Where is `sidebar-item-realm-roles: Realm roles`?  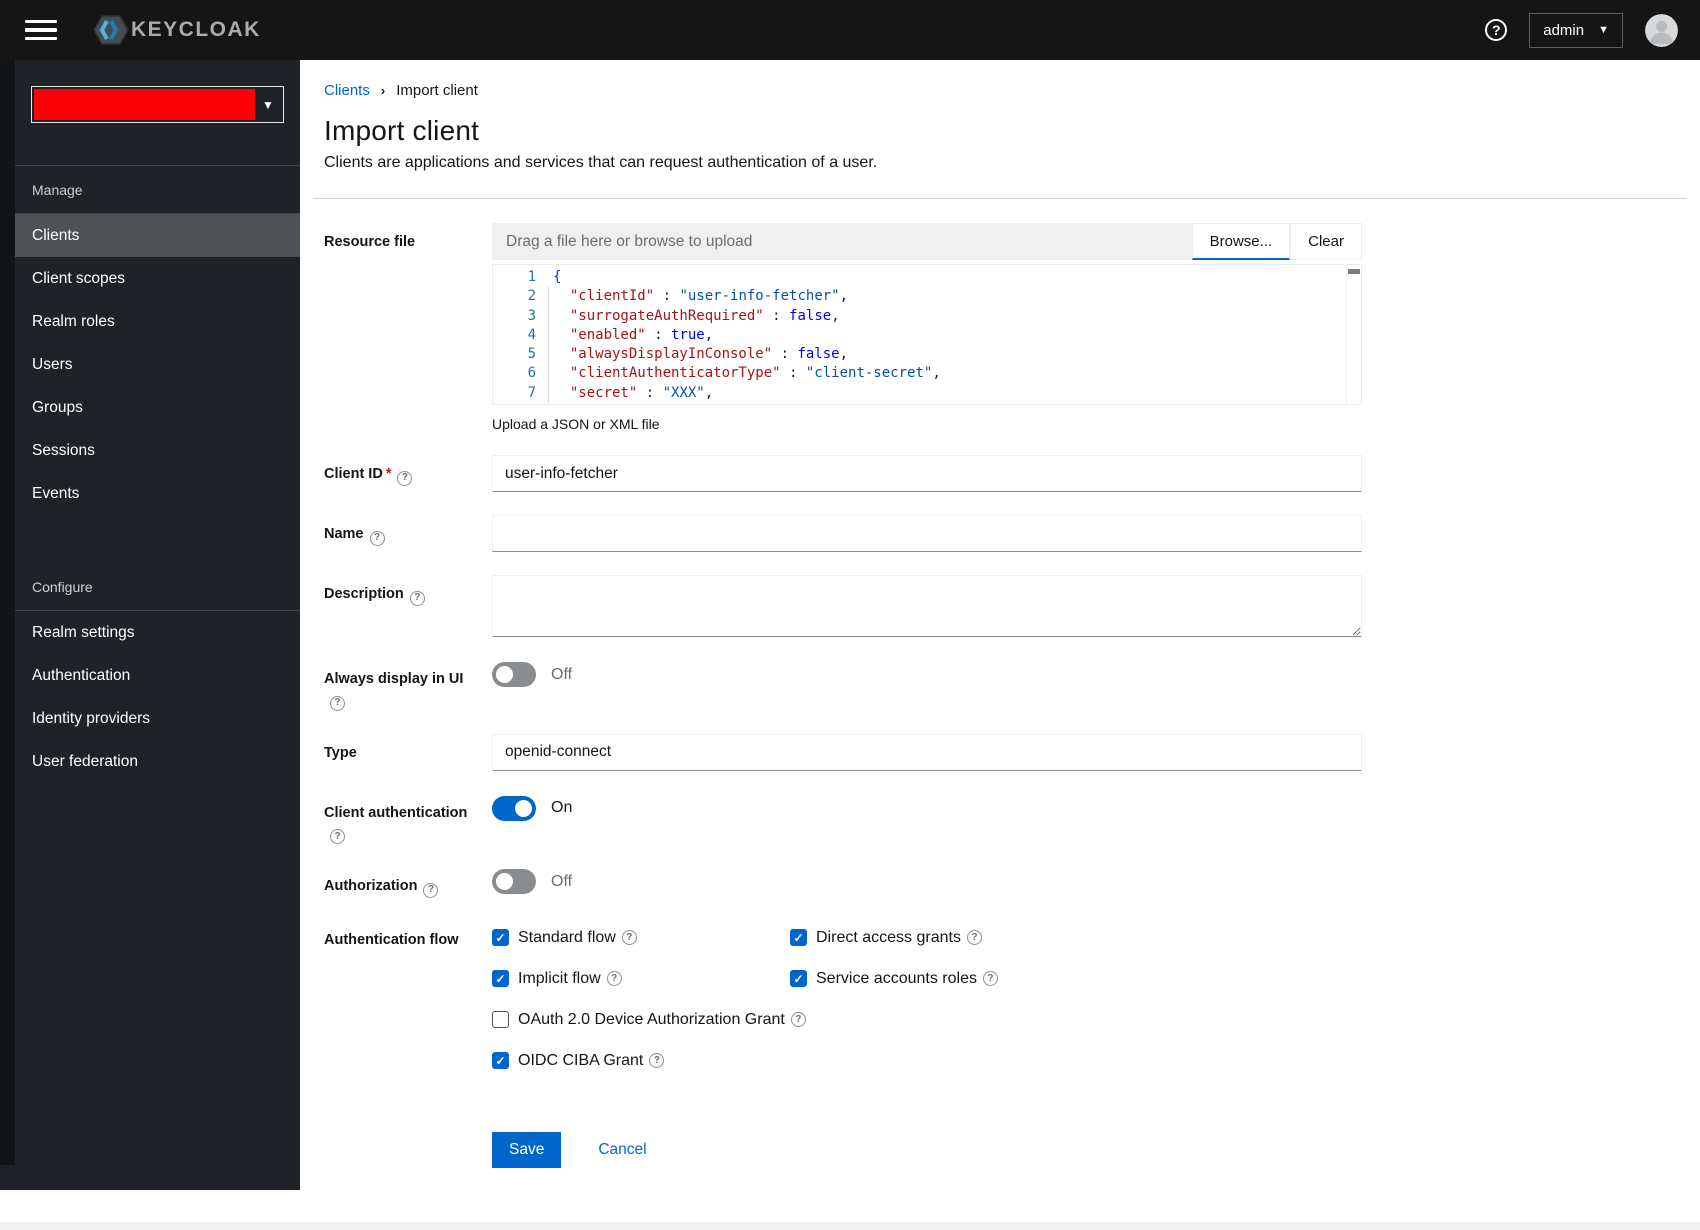 sidebar-item-realm-roles: Realm roles is located at coordinates (150, 321).